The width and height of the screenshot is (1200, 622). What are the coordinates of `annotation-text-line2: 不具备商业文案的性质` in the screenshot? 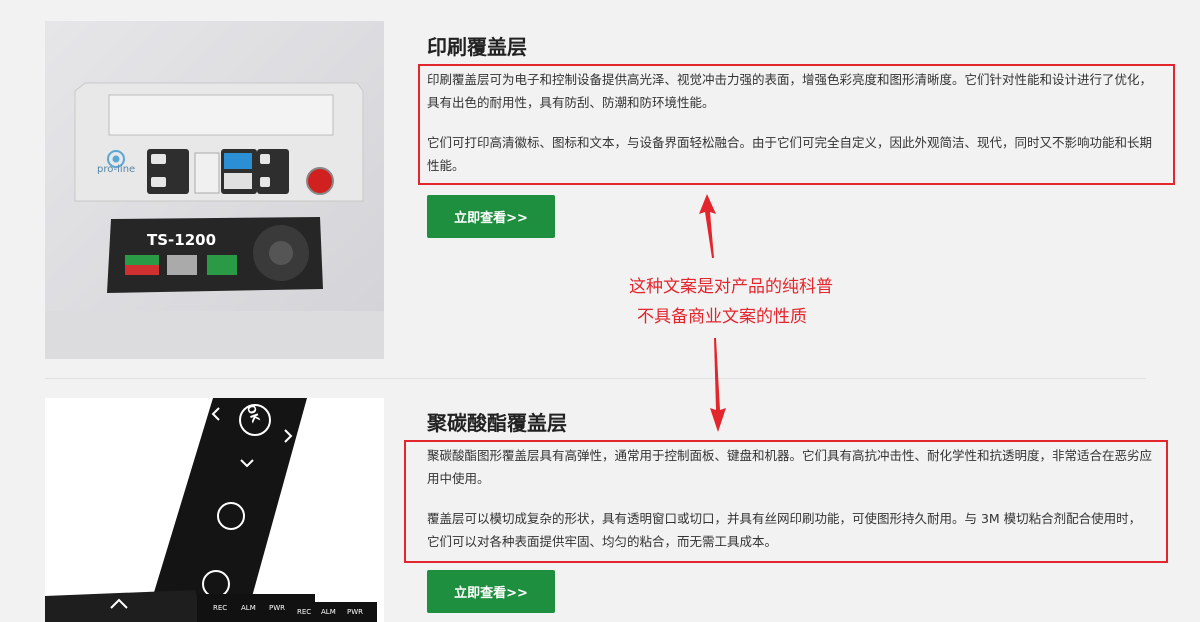 It's located at (722, 317).